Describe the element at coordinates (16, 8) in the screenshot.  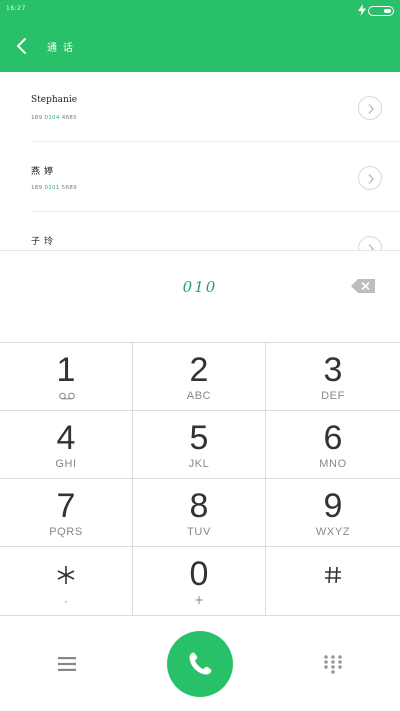
I see `status-time: 16:27` at that location.